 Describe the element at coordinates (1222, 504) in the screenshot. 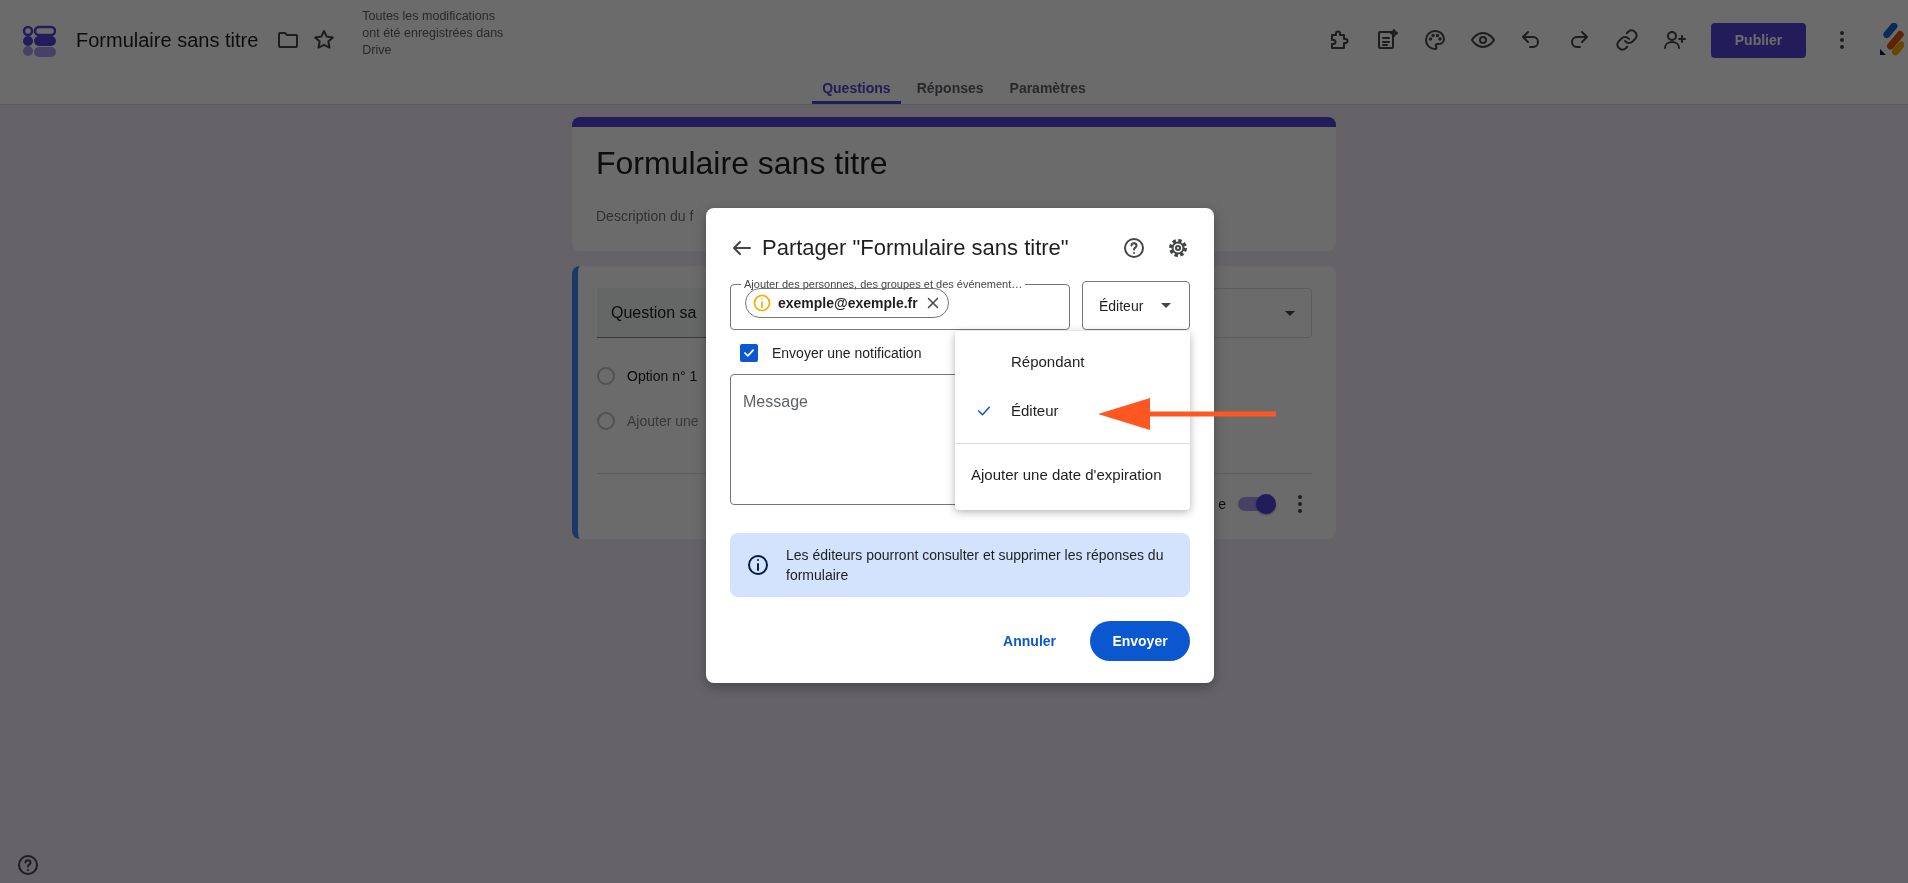

I see `required-label: e` at that location.